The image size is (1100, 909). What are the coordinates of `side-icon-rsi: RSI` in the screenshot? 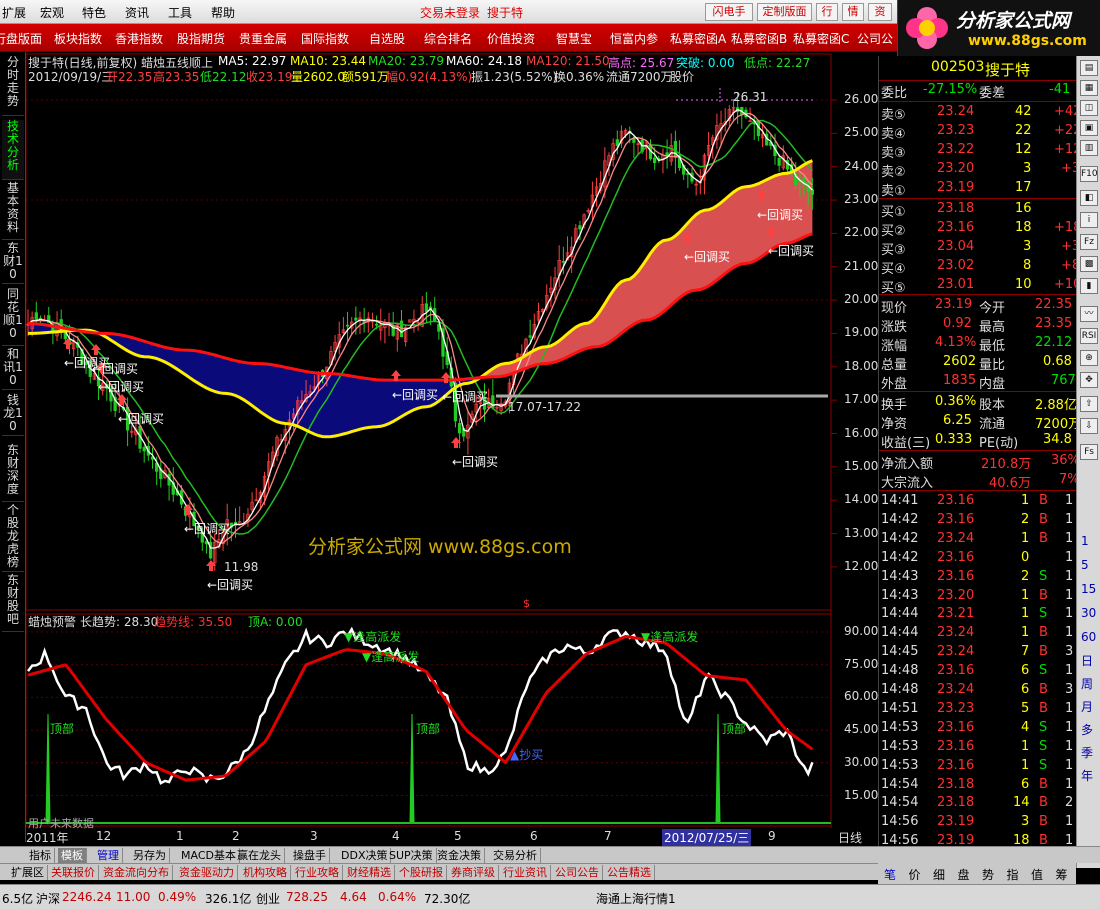 It's located at (1089, 336).